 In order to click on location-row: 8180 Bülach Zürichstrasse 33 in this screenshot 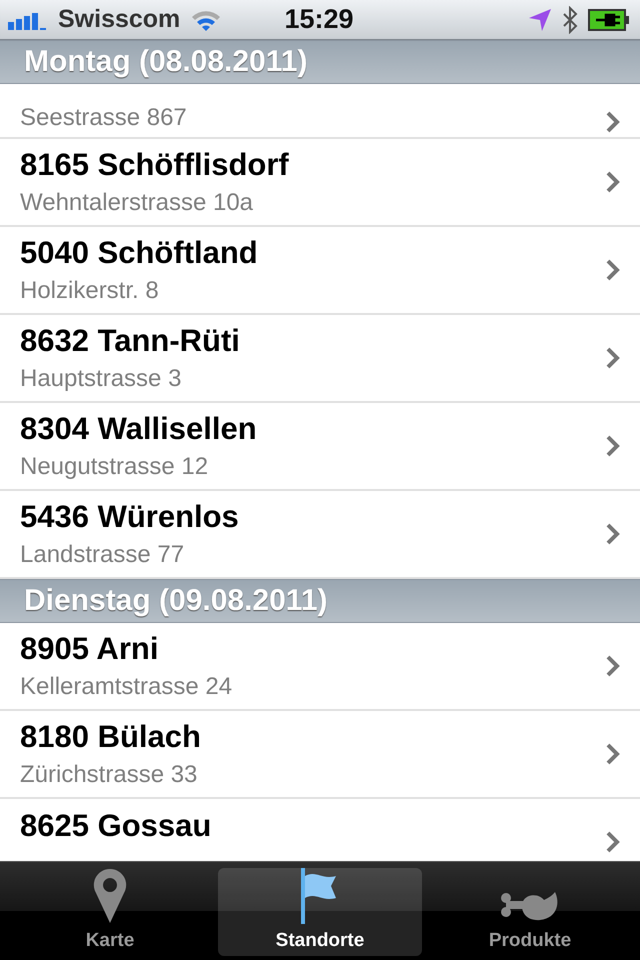, I will do `click(320, 755)`.